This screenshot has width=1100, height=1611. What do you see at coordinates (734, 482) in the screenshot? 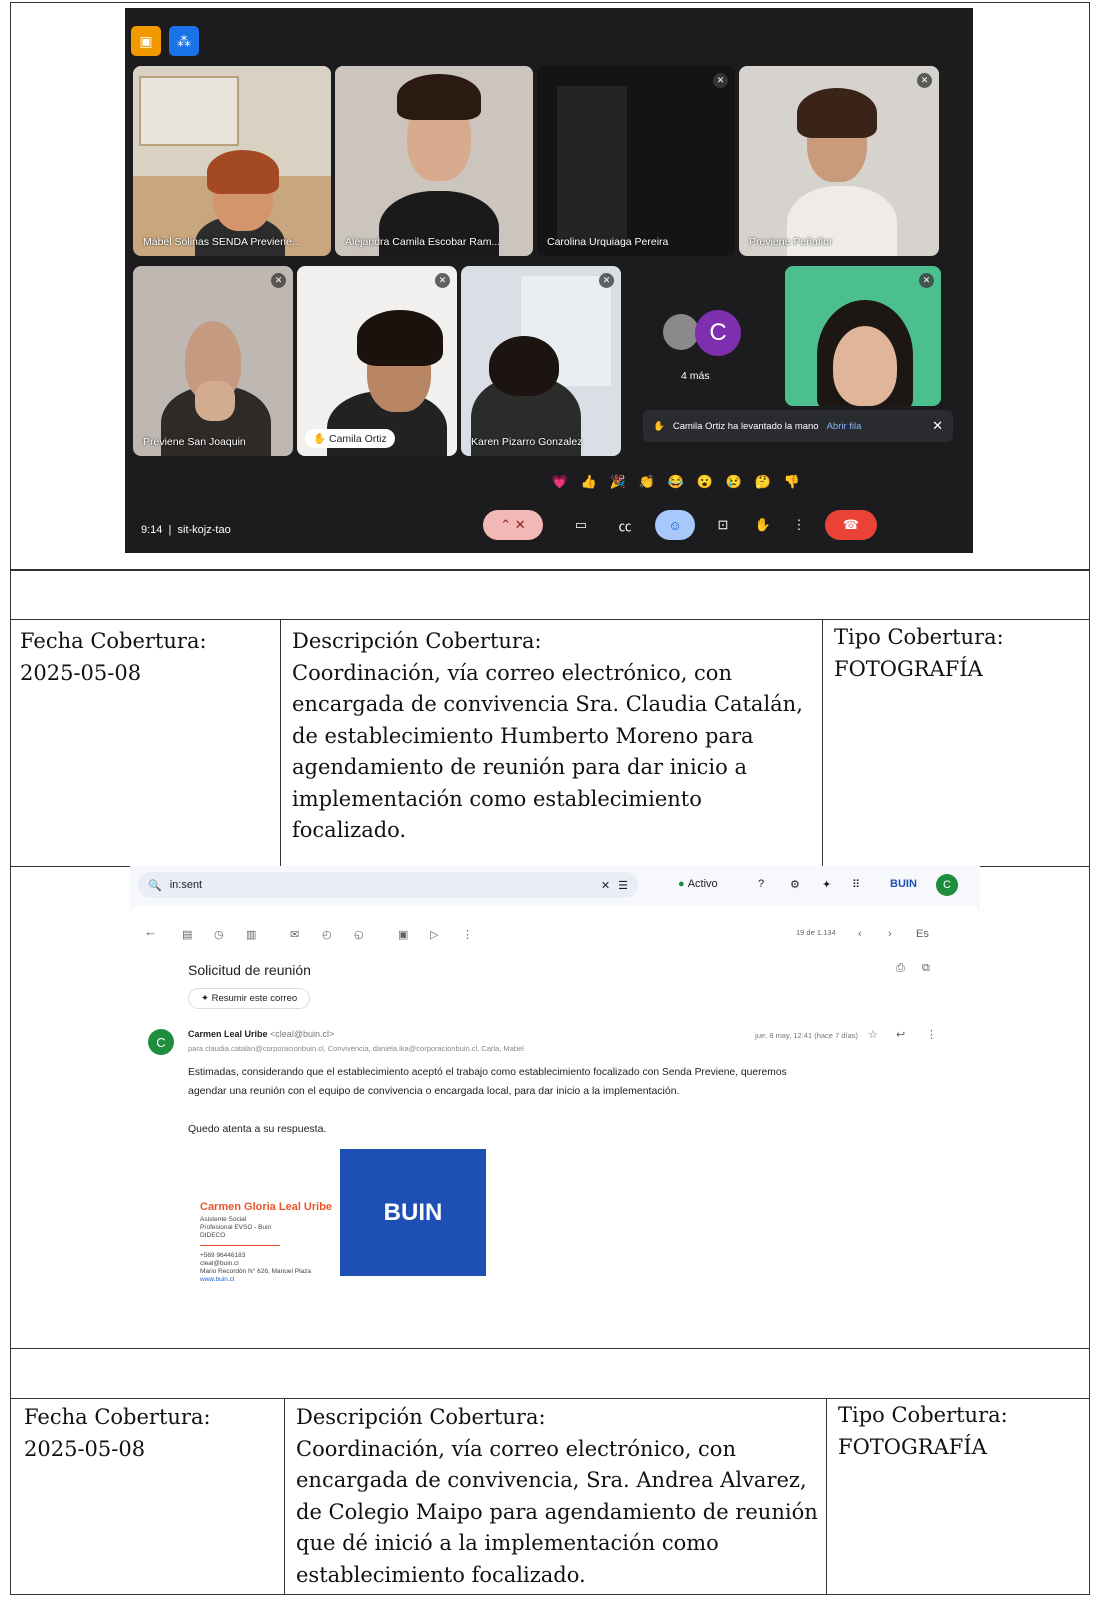
I see `sad-icon: 😢` at bounding box center [734, 482].